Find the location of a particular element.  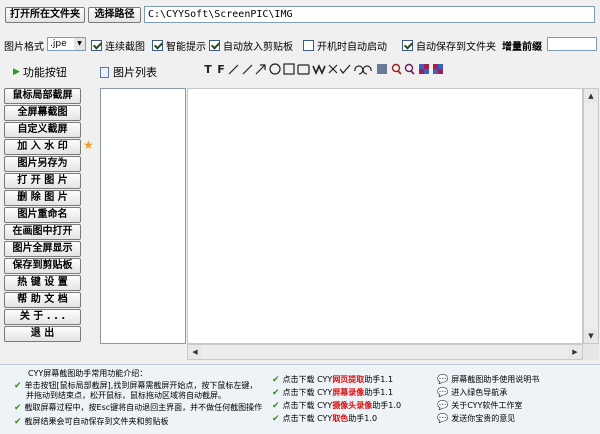

open-in-paint-button: 在画图中打开 is located at coordinates (42, 232).